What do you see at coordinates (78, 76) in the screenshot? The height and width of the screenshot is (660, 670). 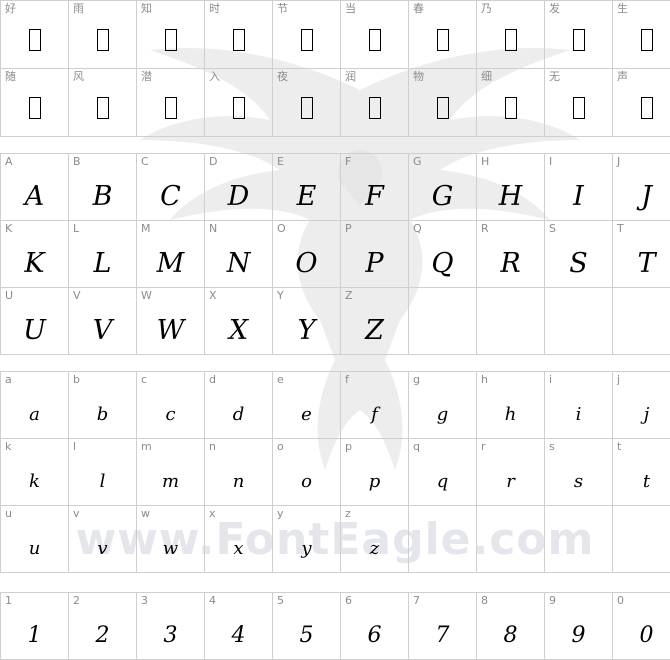 I see `glyph-cell-label: 风` at bounding box center [78, 76].